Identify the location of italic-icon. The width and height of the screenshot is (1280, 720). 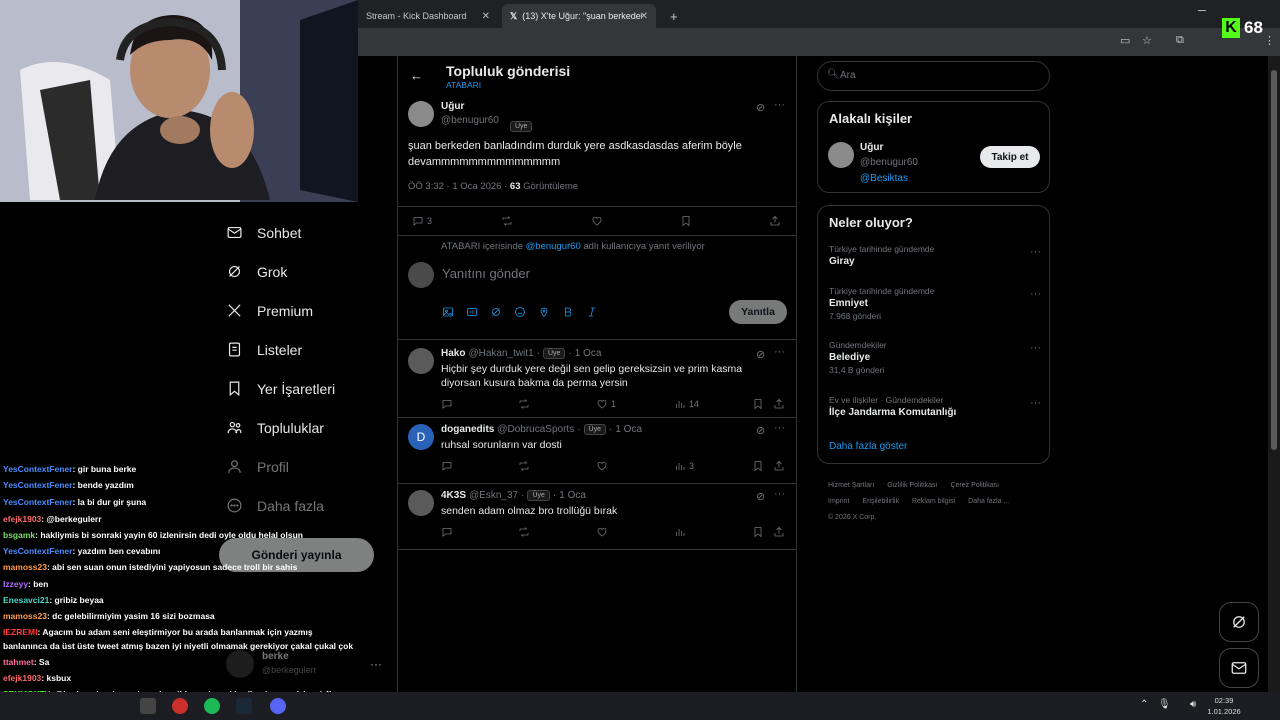
(592, 312).